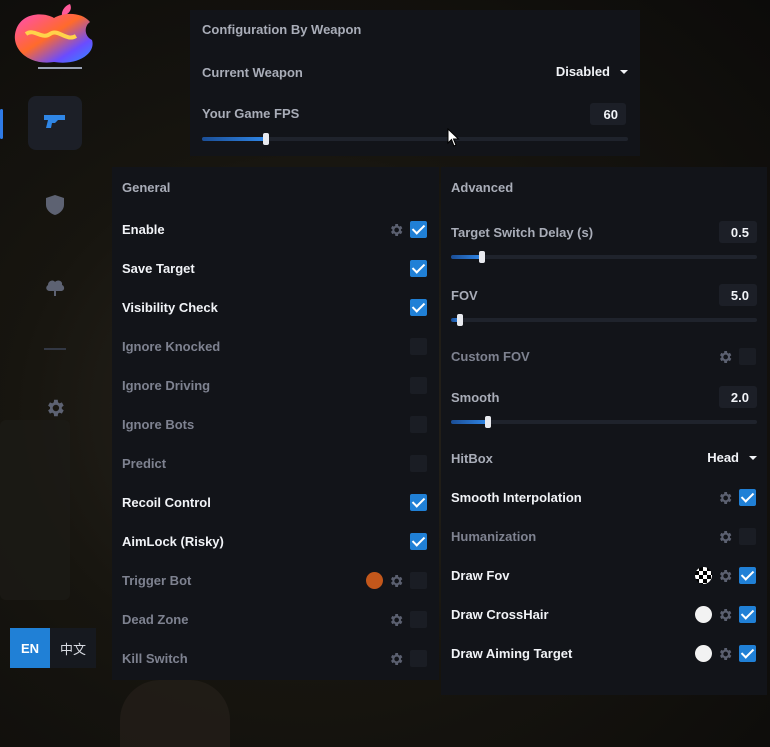 The width and height of the screenshot is (770, 747). Describe the element at coordinates (418, 229) in the screenshot. I see `enable-checkbox` at that location.